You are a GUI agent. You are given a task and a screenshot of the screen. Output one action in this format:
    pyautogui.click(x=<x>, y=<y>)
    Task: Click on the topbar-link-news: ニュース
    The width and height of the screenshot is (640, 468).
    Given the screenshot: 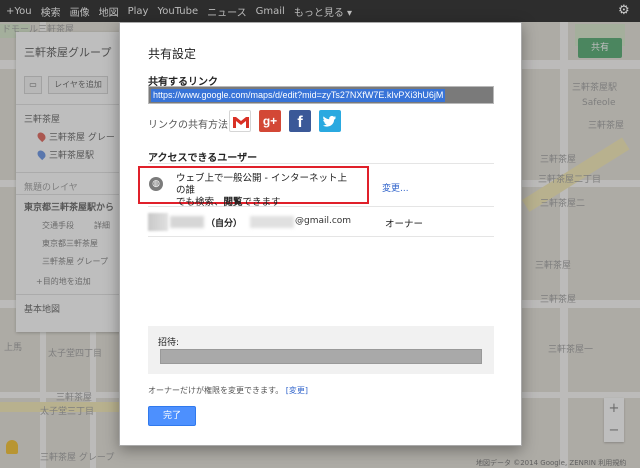 What is the action you would take?
    pyautogui.click(x=227, y=11)
    